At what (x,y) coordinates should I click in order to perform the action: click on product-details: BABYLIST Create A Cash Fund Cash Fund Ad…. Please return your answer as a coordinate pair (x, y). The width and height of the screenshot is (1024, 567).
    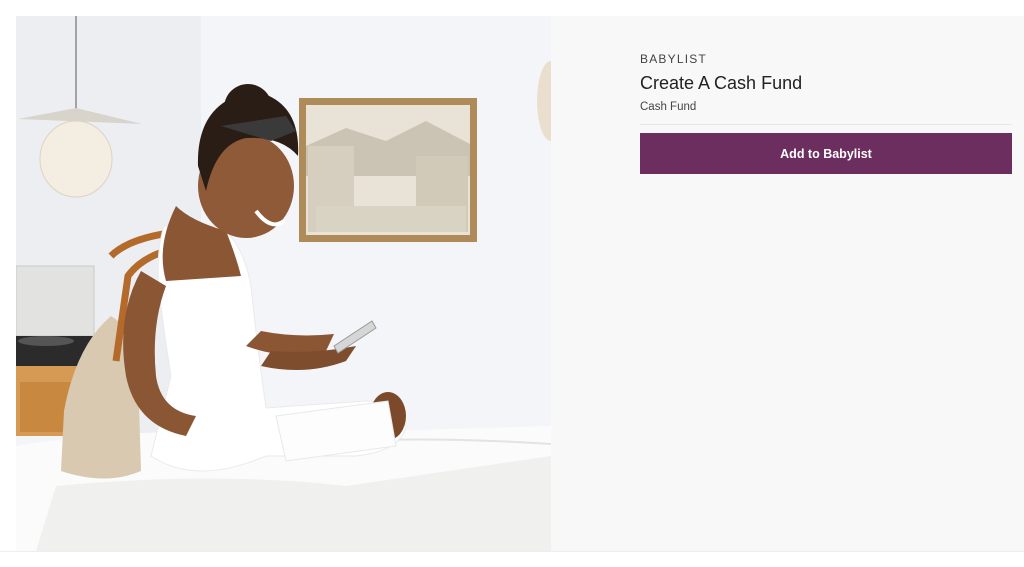
    Looking at the image, I should click on (826, 113).